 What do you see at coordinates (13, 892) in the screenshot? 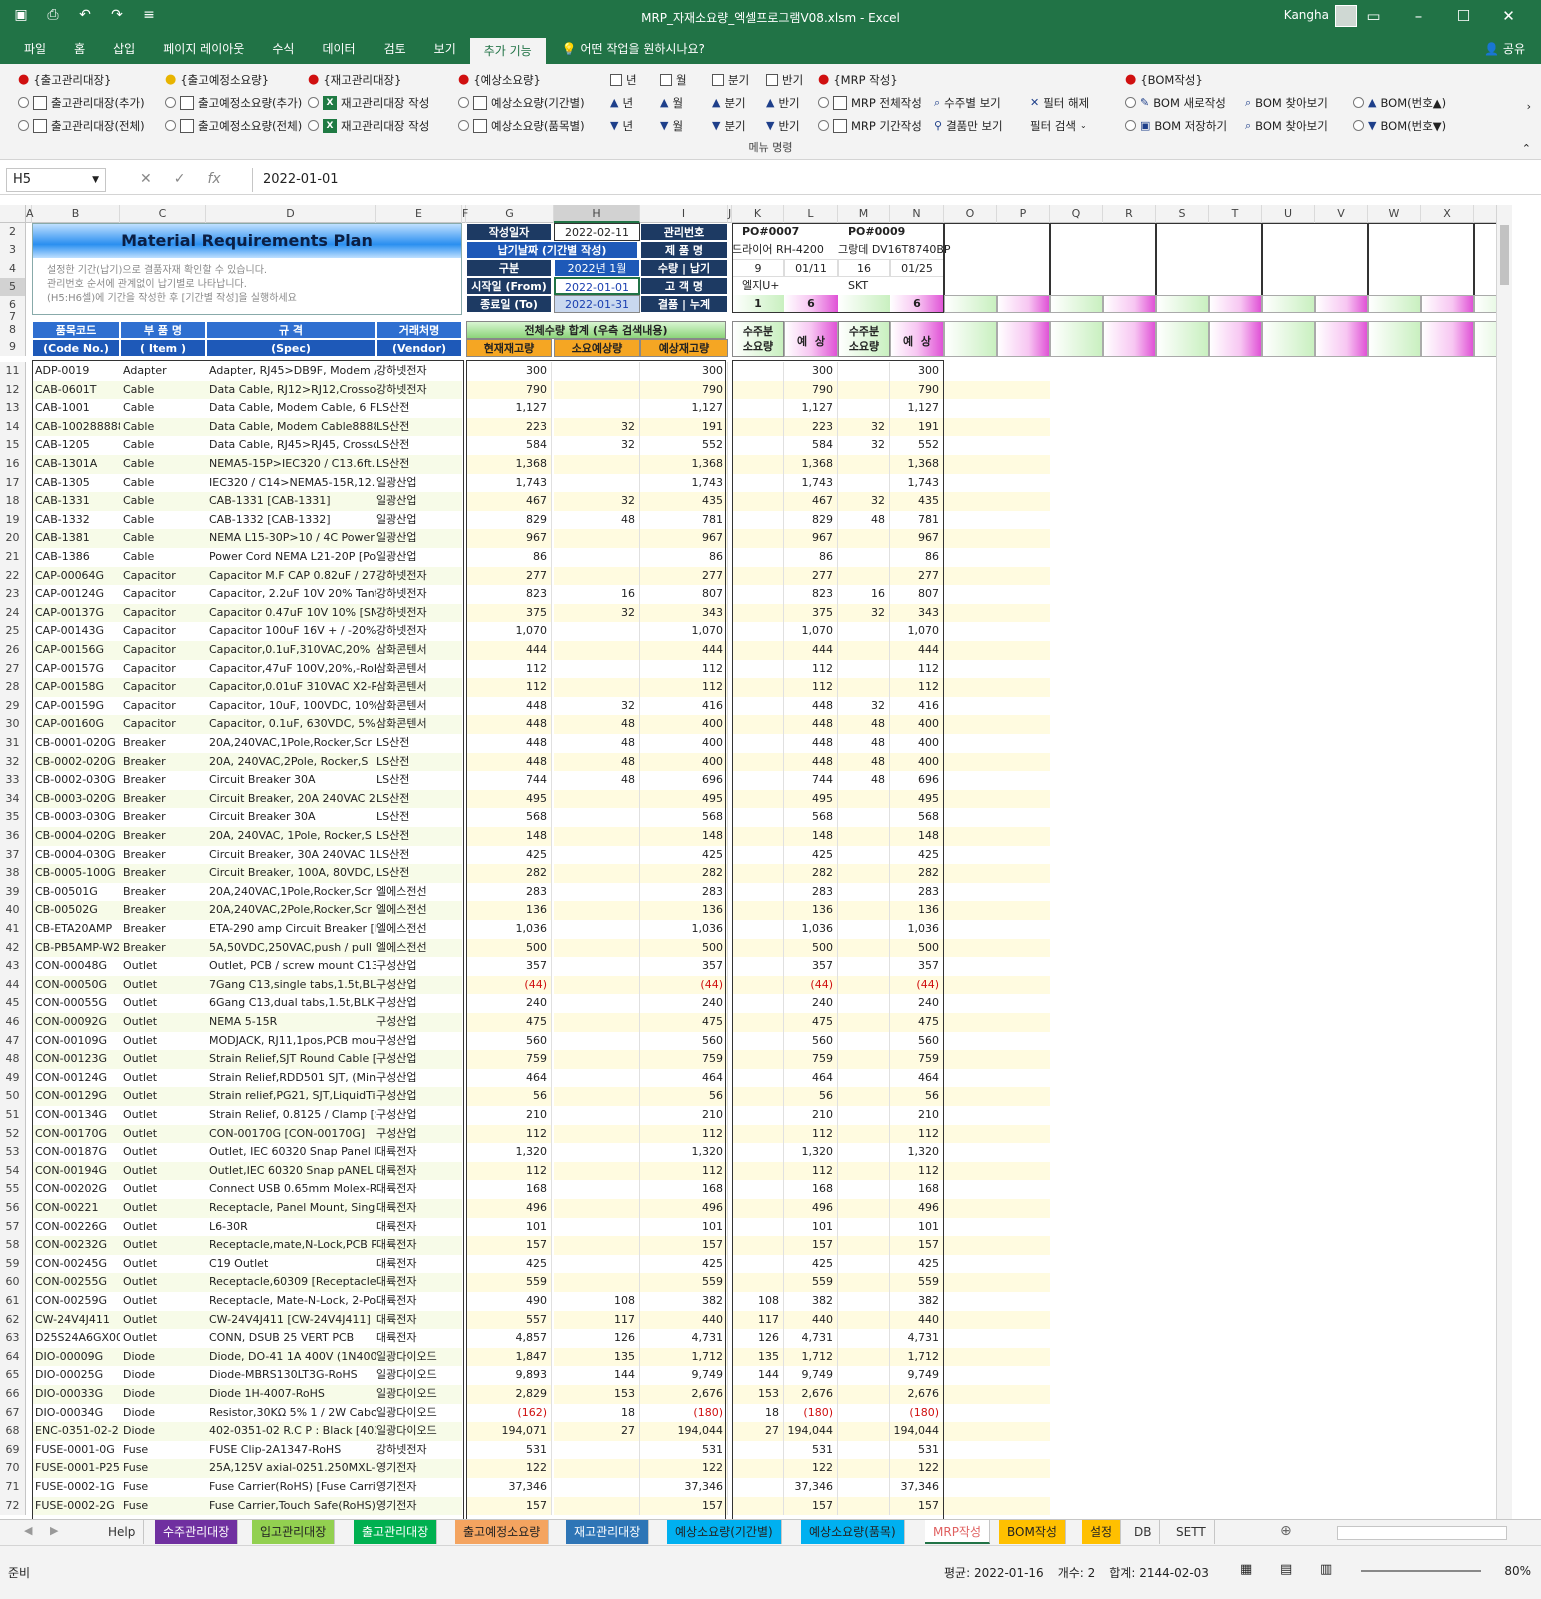
I see `row-header: 39` at bounding box center [13, 892].